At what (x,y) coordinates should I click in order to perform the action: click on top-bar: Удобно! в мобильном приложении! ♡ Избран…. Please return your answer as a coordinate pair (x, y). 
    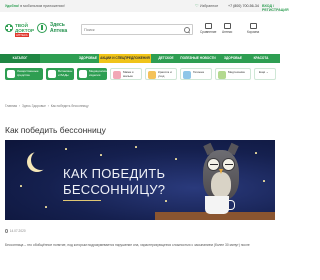
    Looking at the image, I should click on (144, 6).